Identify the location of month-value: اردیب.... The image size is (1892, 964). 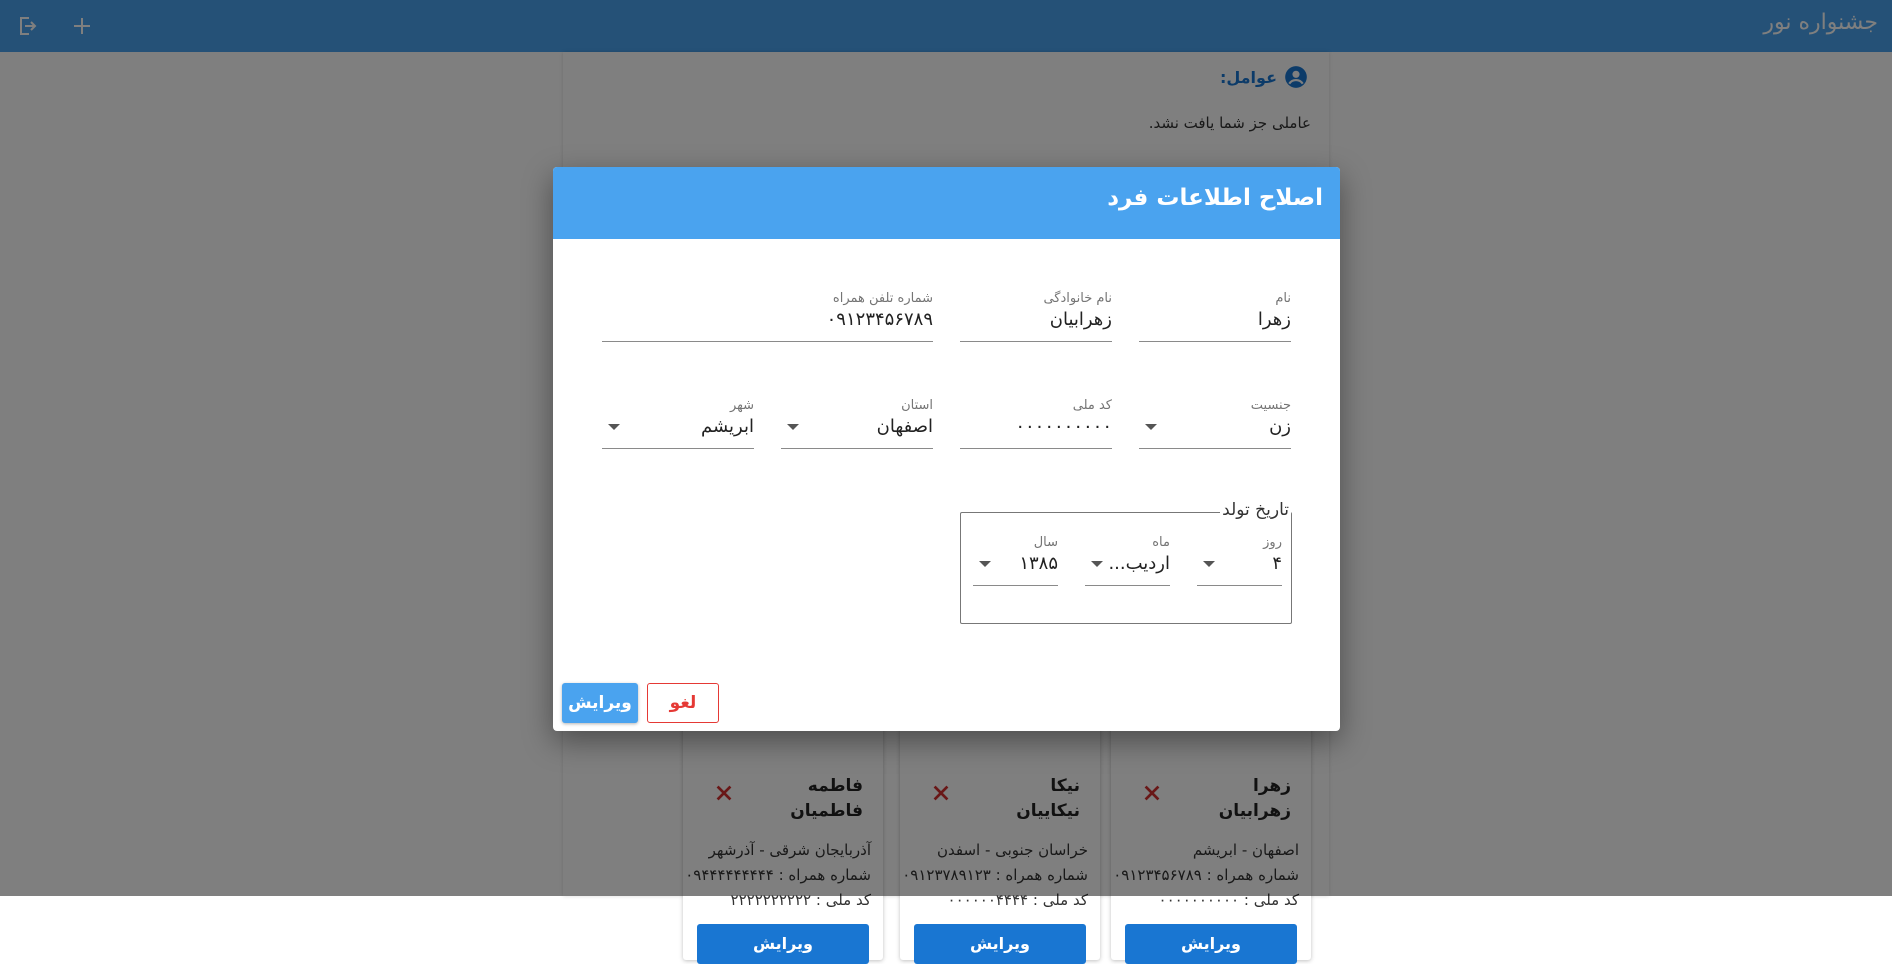
(1139, 563).